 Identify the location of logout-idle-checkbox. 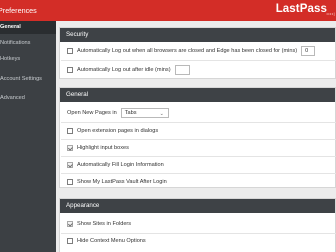
(70, 70).